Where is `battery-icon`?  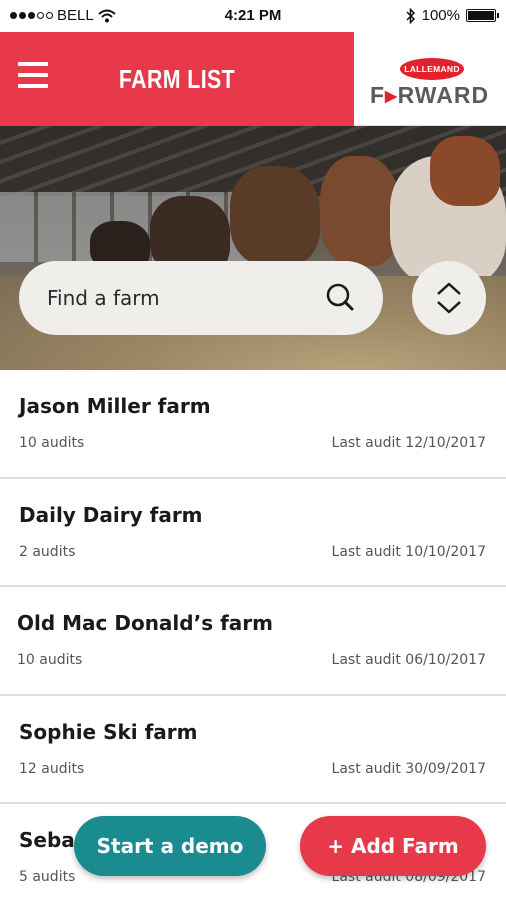
battery-icon is located at coordinates (482, 15).